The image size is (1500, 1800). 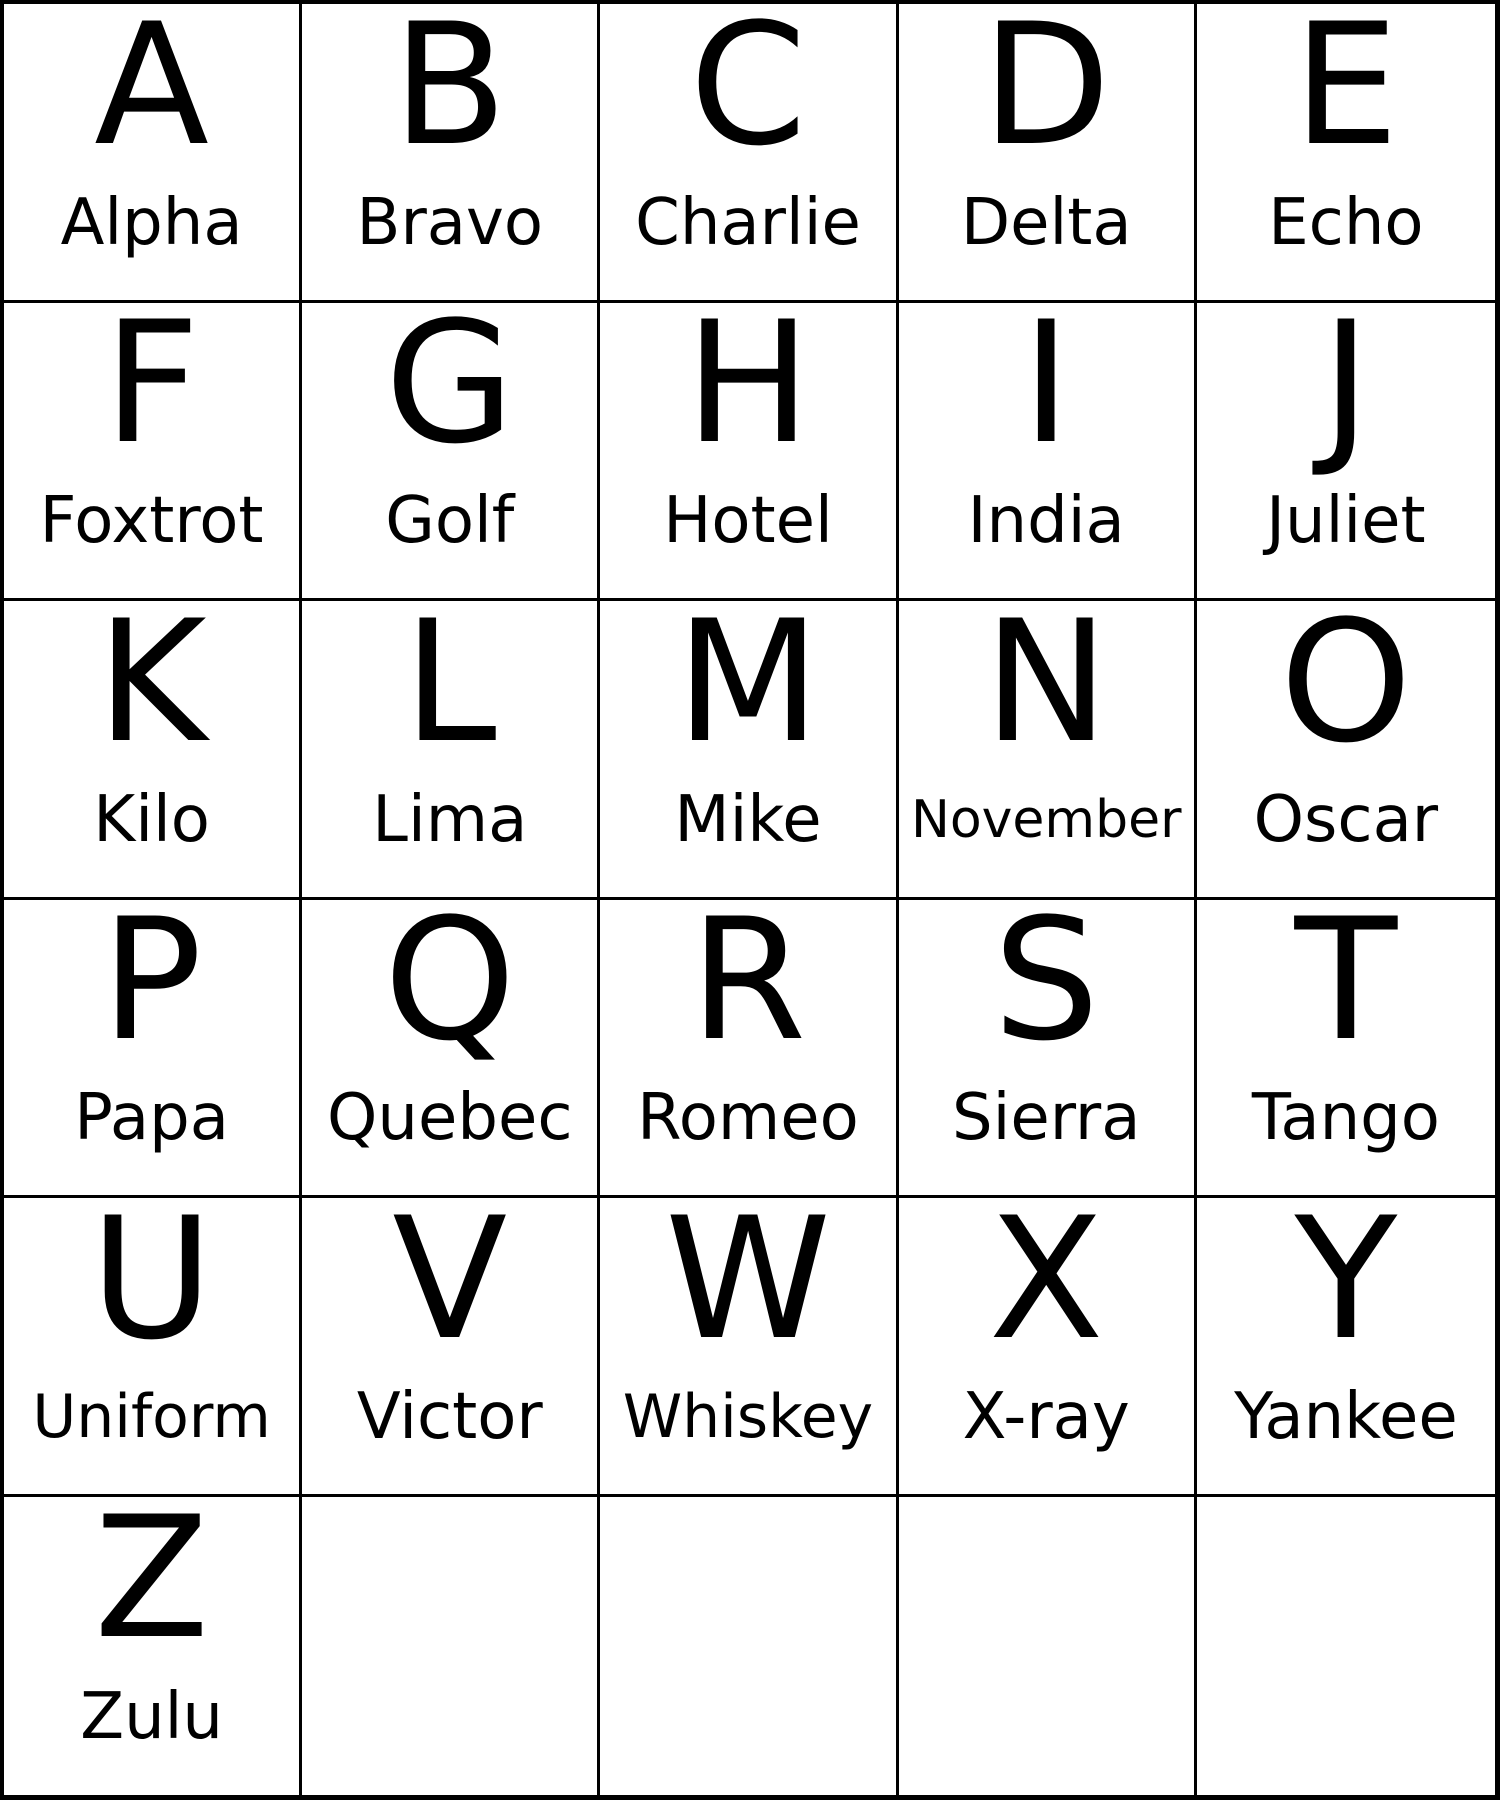 I want to click on cell-label: Mike, so click(x=748, y=819).